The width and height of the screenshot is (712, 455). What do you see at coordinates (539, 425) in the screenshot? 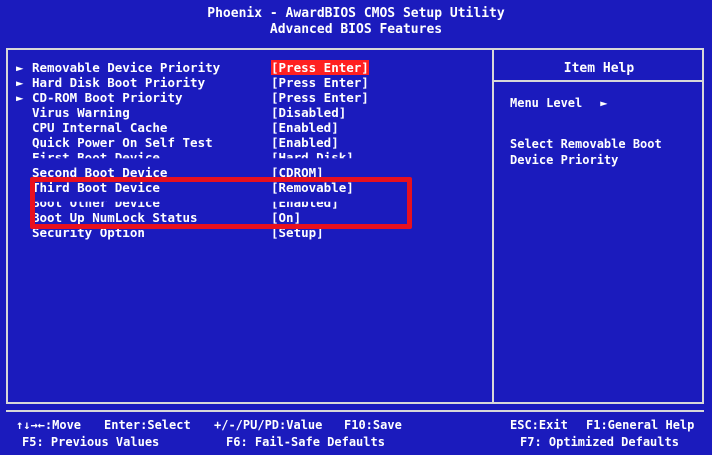
I see `key-exit: ESC:Exit` at bounding box center [539, 425].